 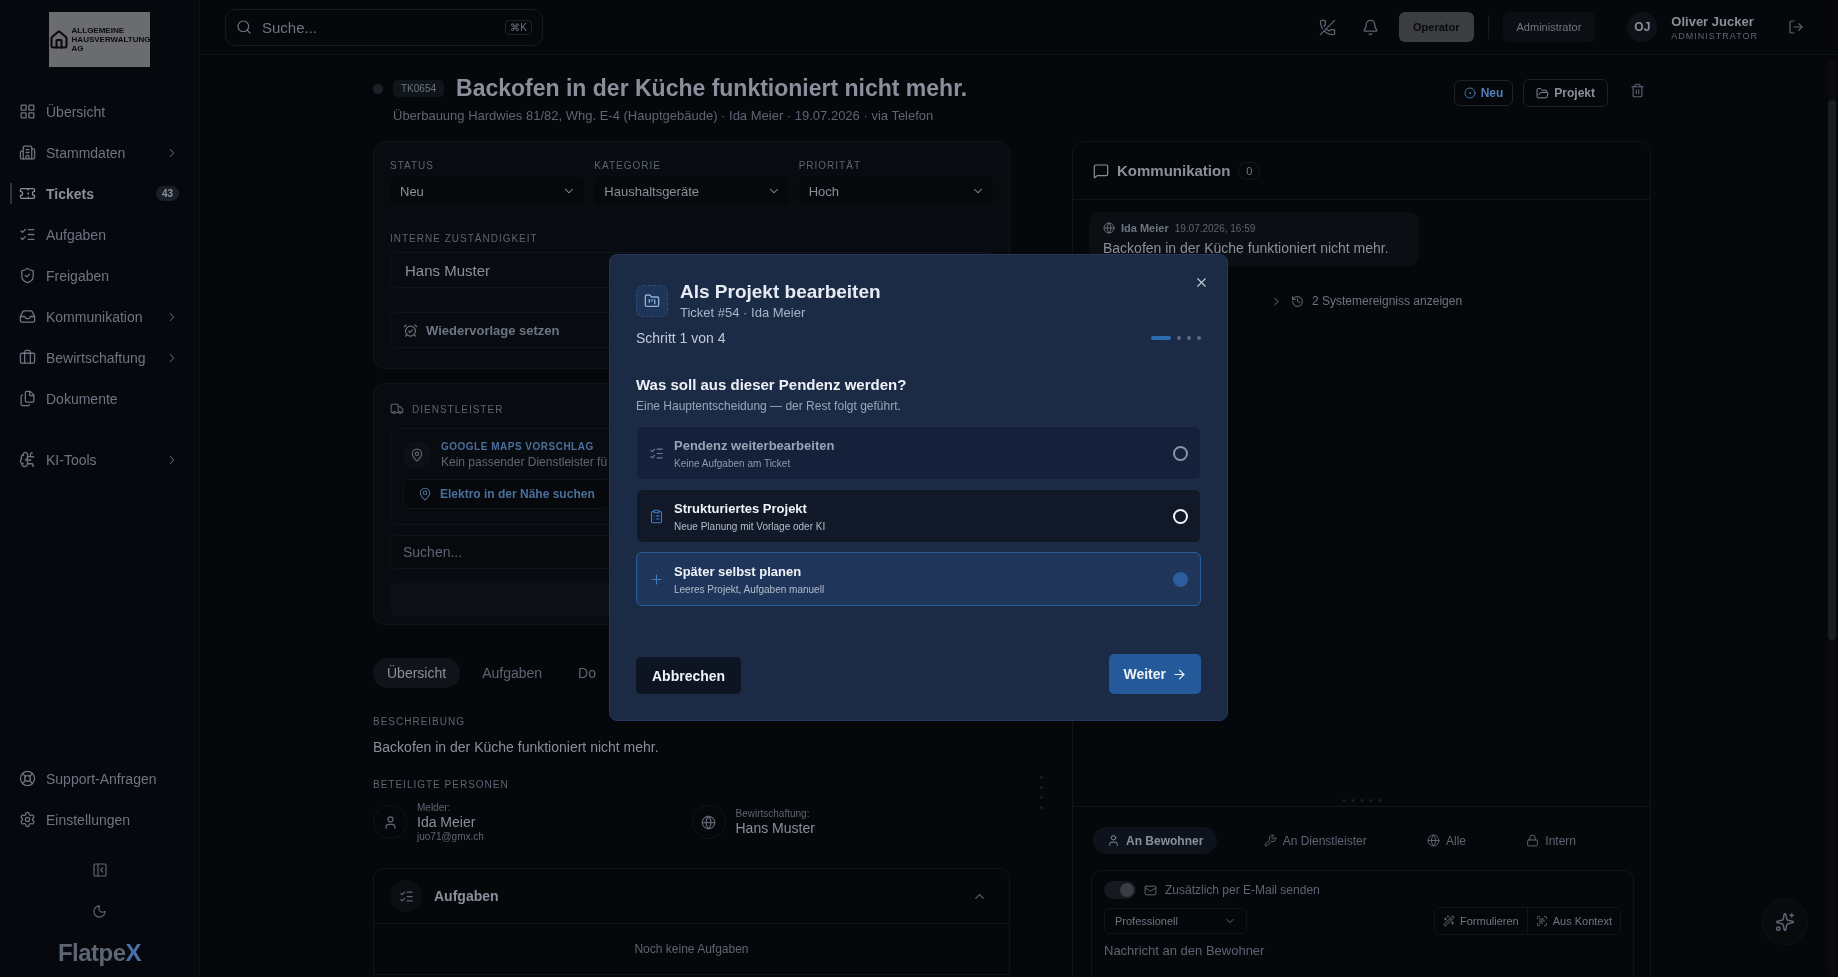 What do you see at coordinates (419, 721) in the screenshot?
I see `section-label: BESCHREIBUNG` at bounding box center [419, 721].